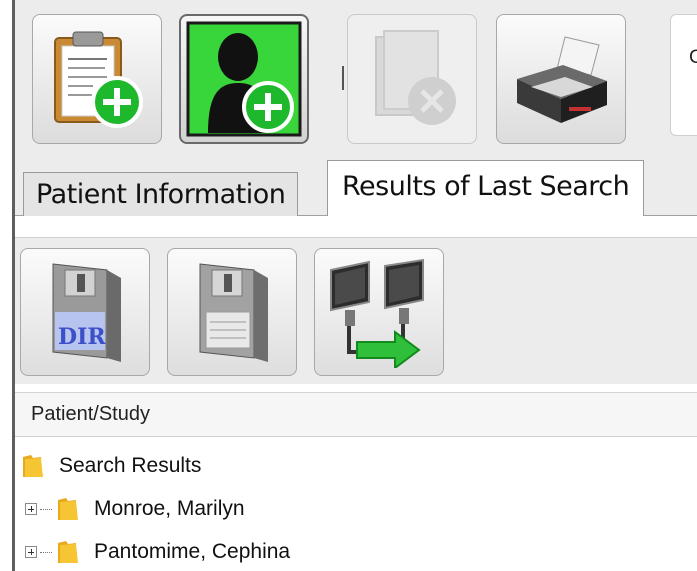 The image size is (697, 571). I want to click on delete-study-button, so click(412, 79).